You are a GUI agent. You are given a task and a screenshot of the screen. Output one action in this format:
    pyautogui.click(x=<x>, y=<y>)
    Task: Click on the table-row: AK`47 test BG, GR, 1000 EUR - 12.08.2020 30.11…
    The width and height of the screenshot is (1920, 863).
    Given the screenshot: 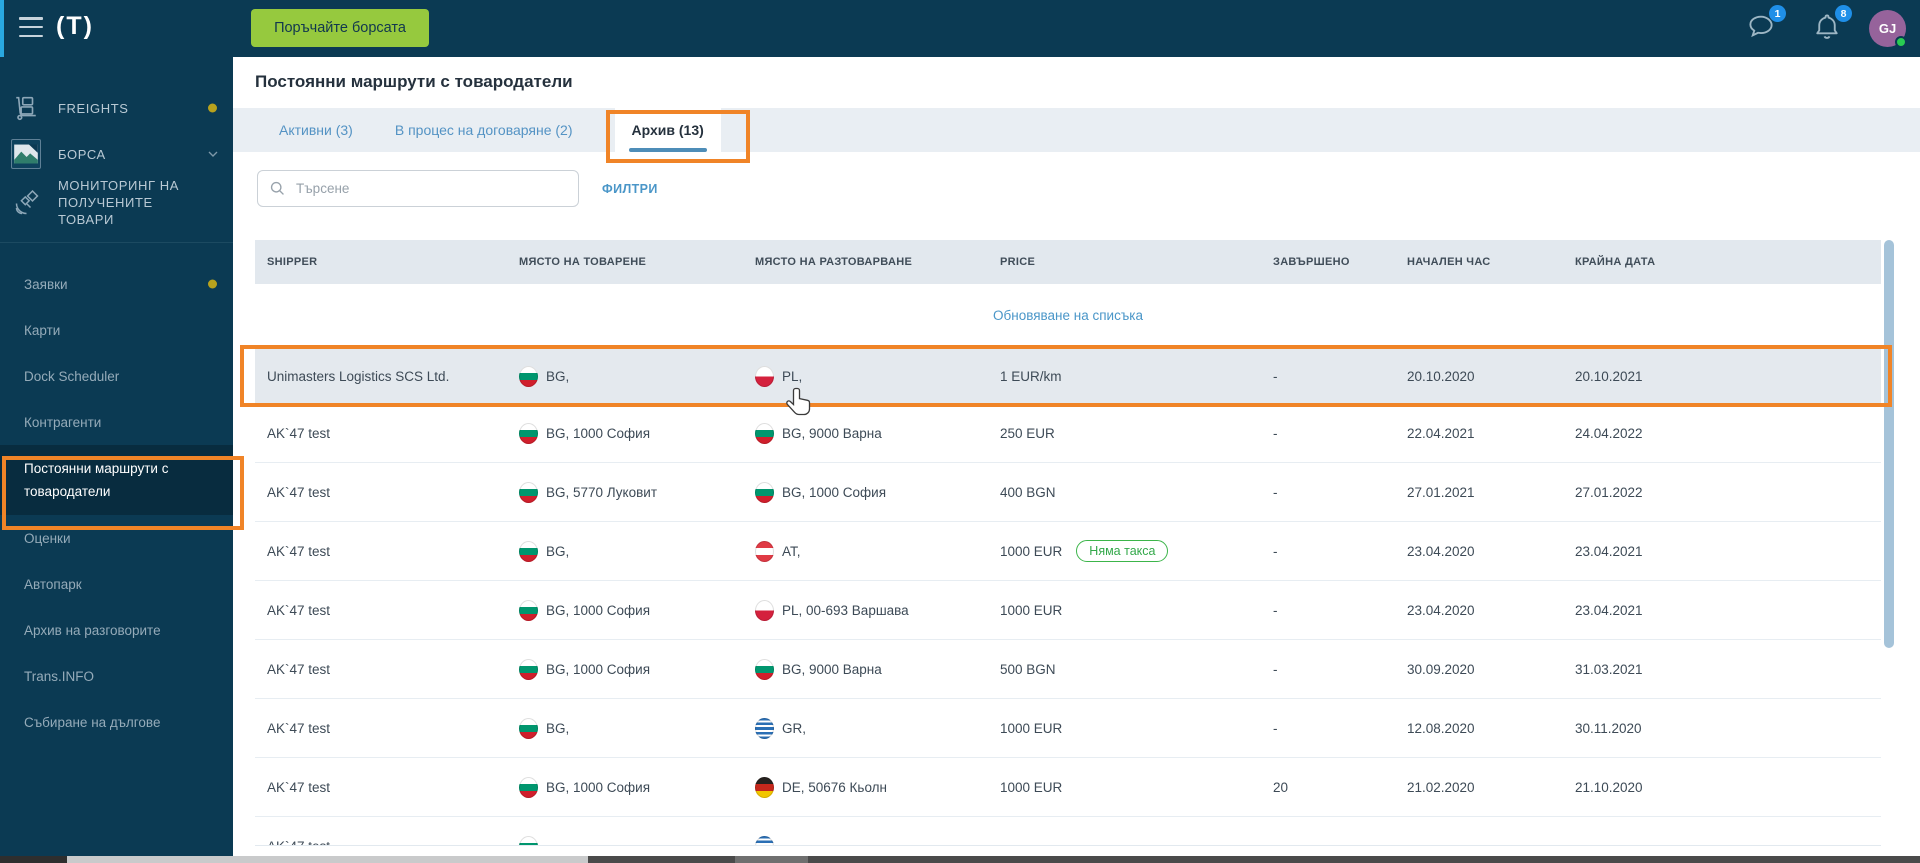 What is the action you would take?
    pyautogui.click(x=1068, y=728)
    